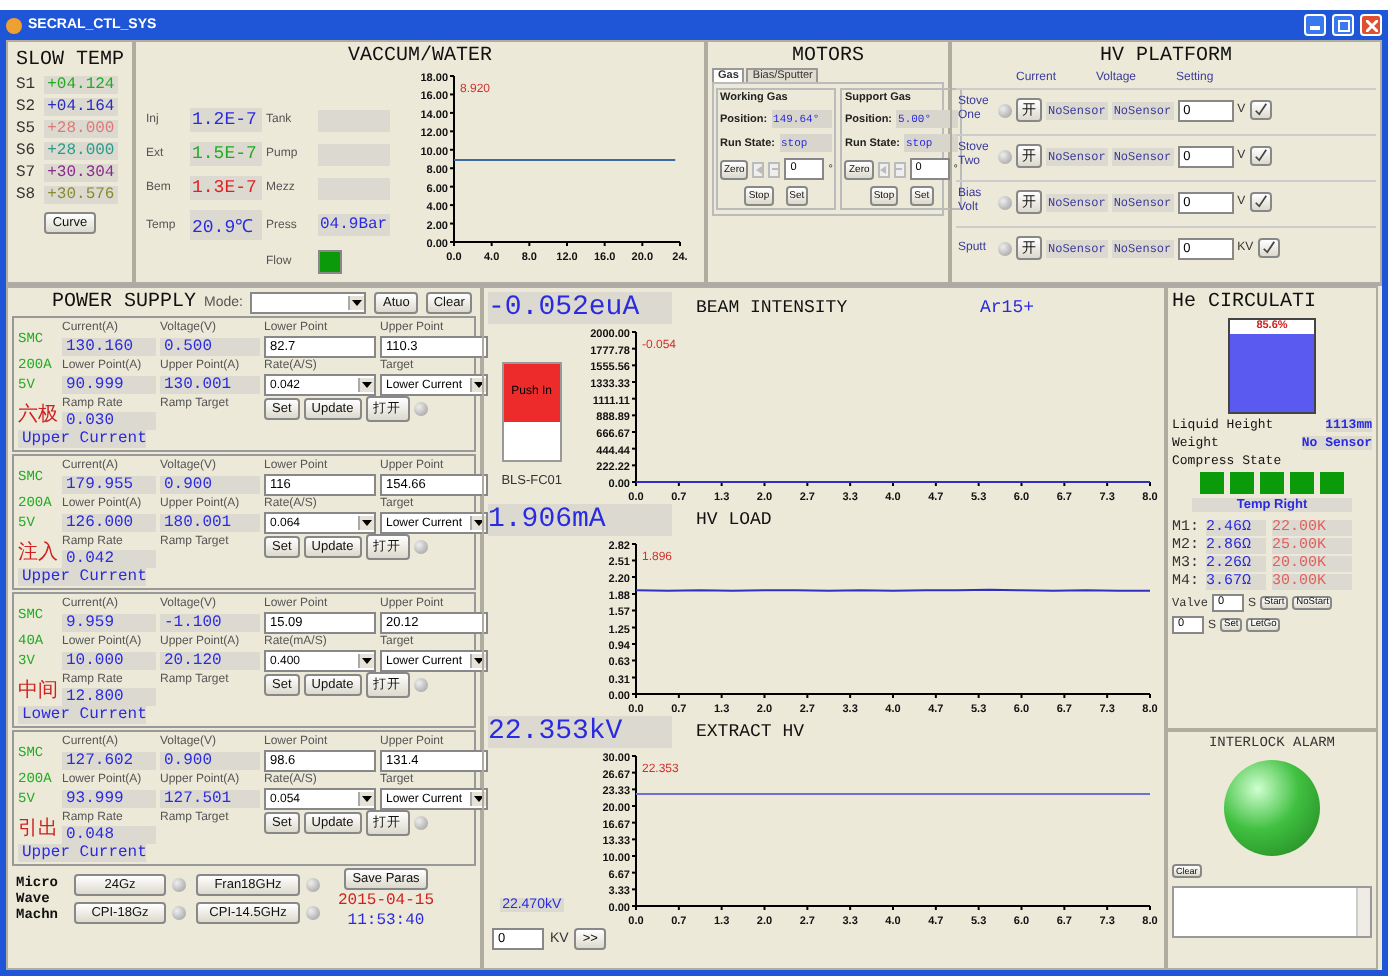  Describe the element at coordinates (26, 129) in the screenshot. I see `sensor-label: S5` at that location.